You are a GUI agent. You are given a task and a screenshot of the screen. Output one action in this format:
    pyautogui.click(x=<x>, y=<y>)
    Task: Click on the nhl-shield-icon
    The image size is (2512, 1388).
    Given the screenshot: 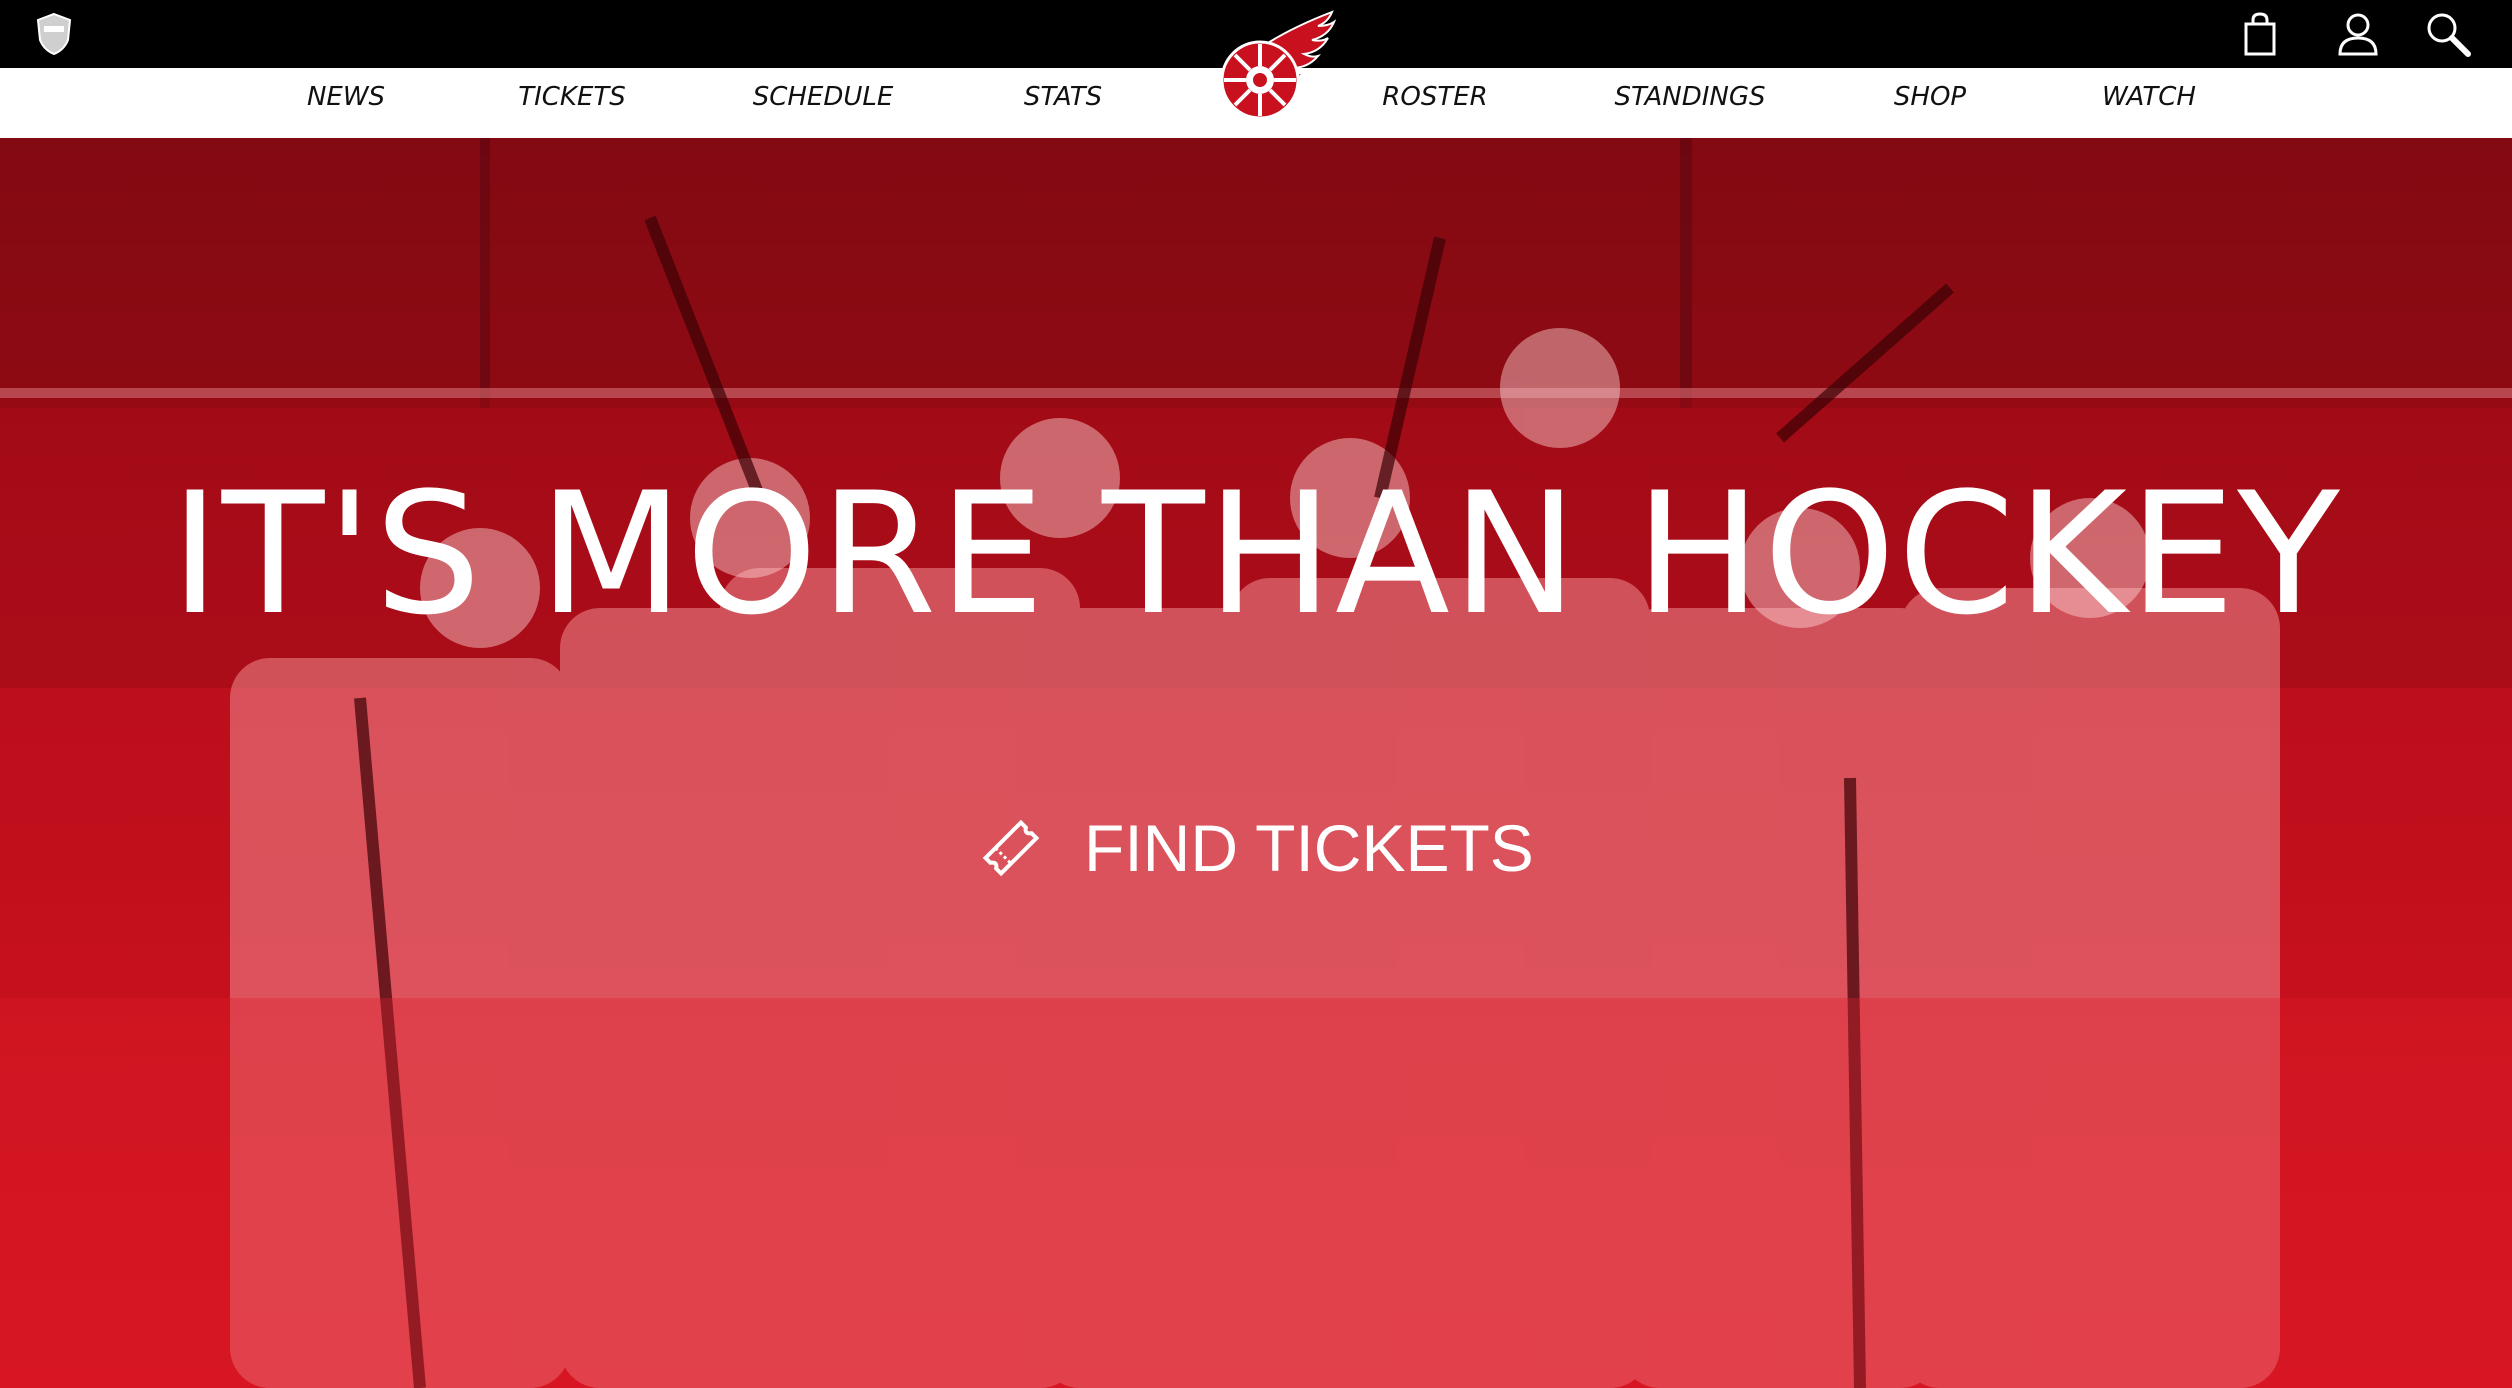 What is the action you would take?
    pyautogui.click(x=54, y=34)
    